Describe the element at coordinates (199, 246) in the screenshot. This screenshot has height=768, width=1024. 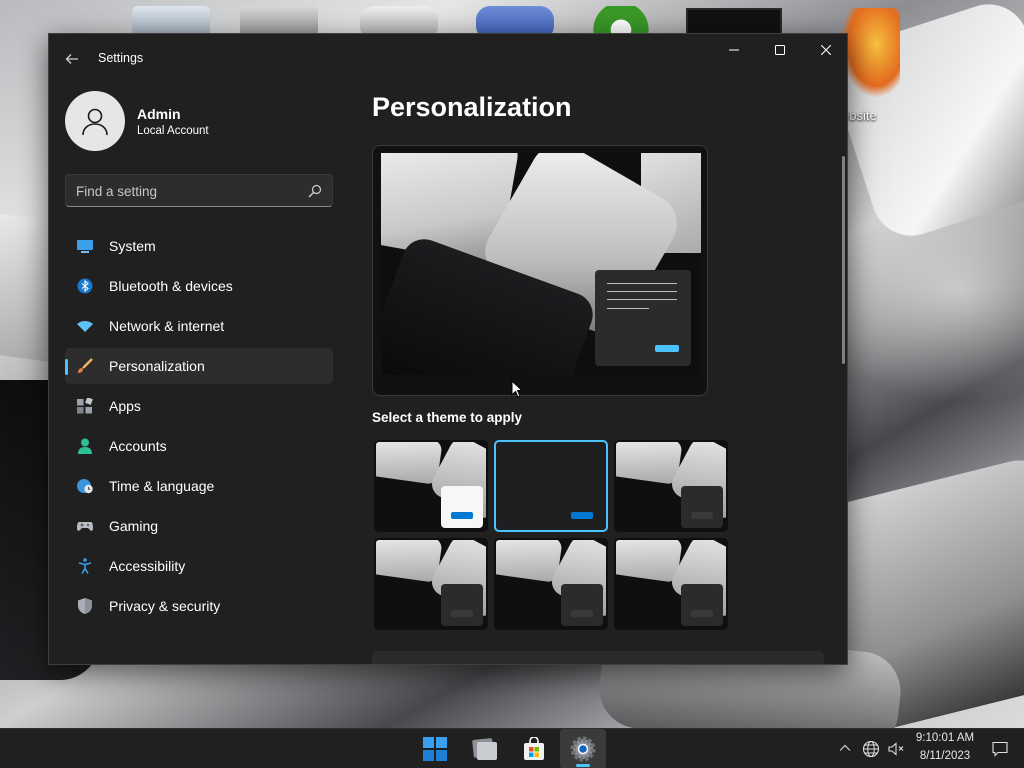
I see `sidebar-item-system: System` at that location.